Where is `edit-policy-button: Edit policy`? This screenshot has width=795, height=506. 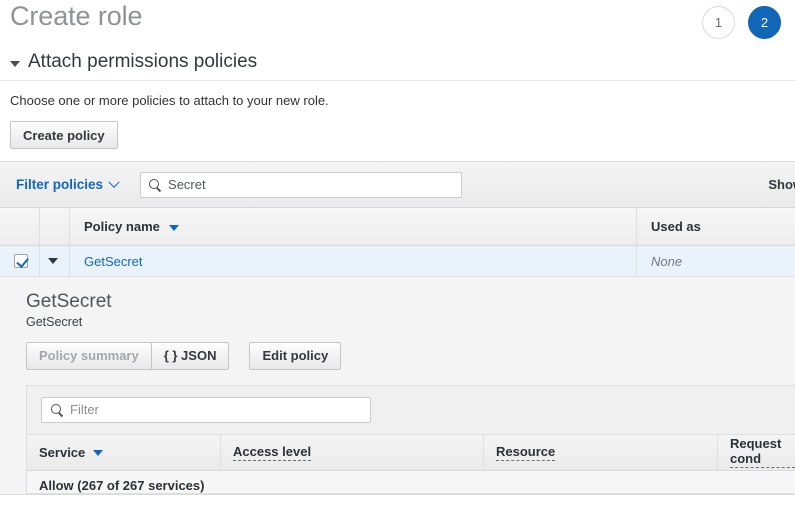 edit-policy-button: Edit policy is located at coordinates (295, 355).